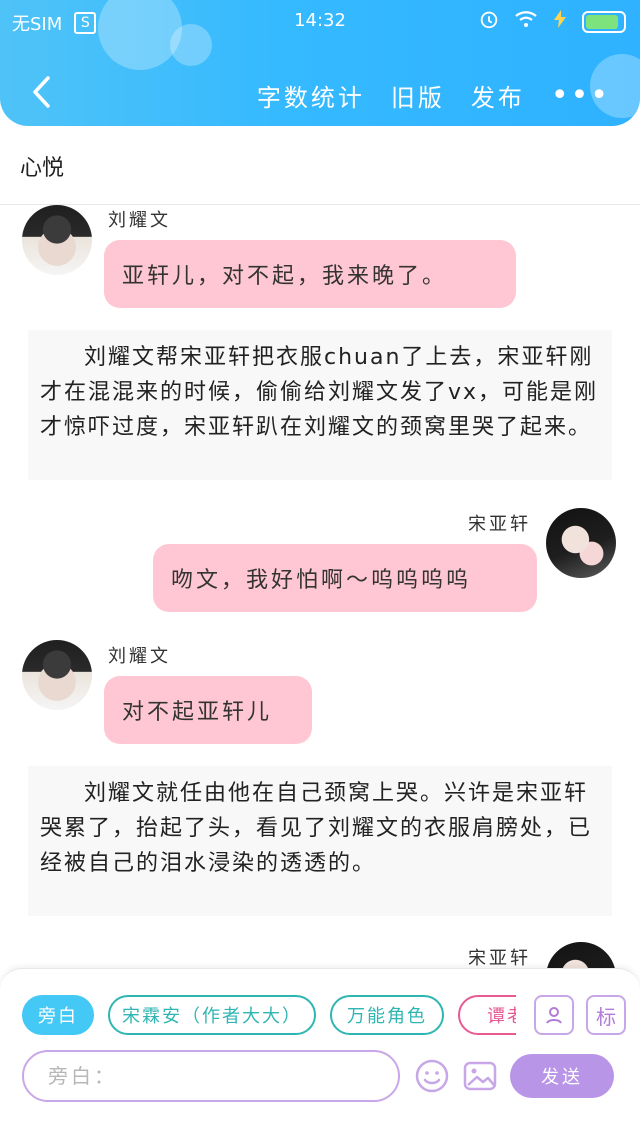 The image size is (640, 1139). I want to click on role-chip-tan: 谭老, so click(487, 1015).